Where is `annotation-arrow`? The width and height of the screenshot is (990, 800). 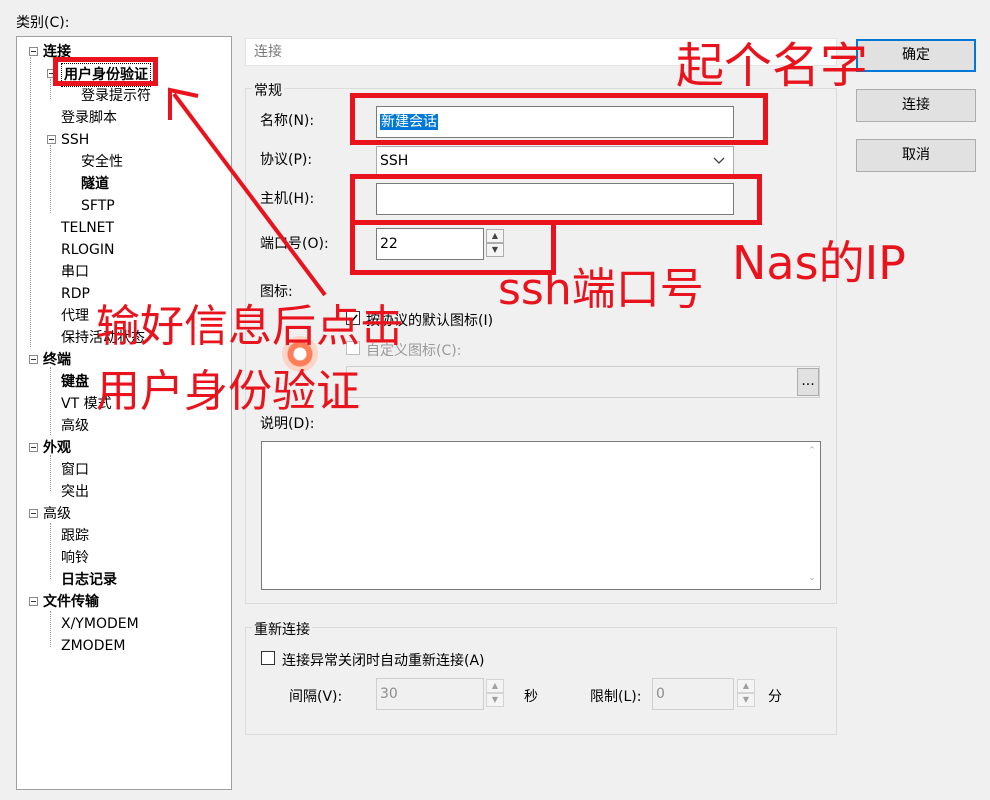
annotation-arrow is located at coordinates (247, 192).